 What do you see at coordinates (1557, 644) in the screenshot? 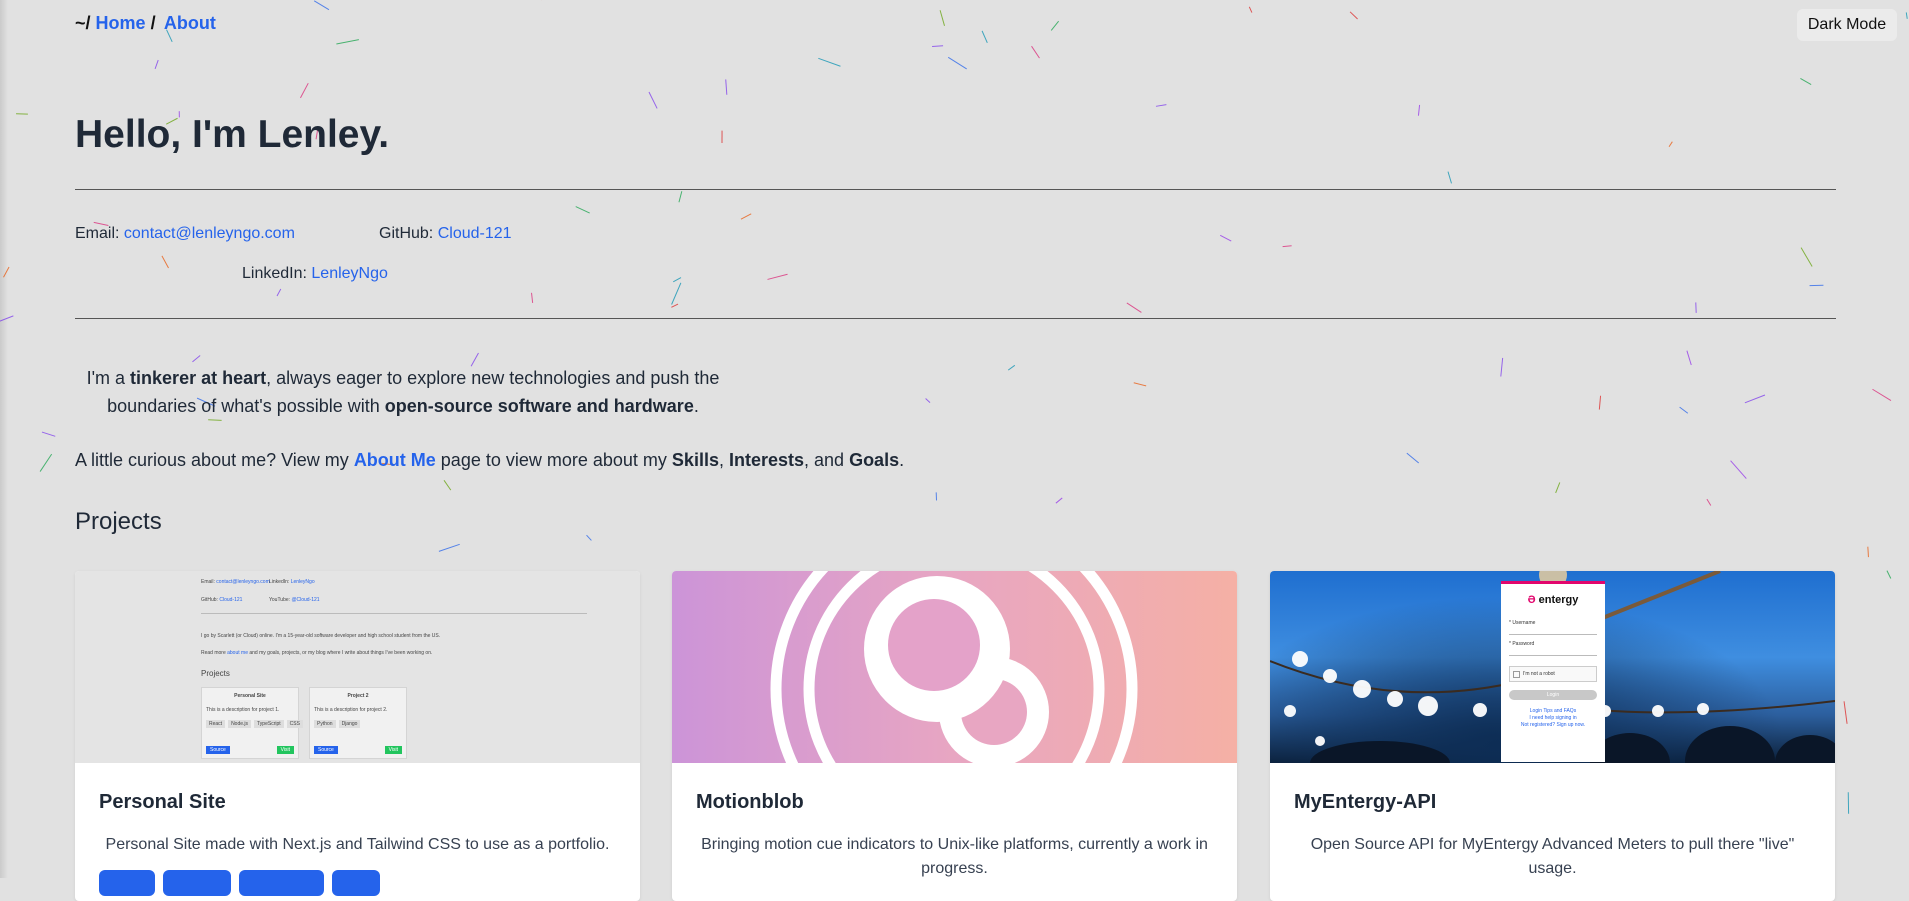
I see `thumb-password-label: * Password` at bounding box center [1557, 644].